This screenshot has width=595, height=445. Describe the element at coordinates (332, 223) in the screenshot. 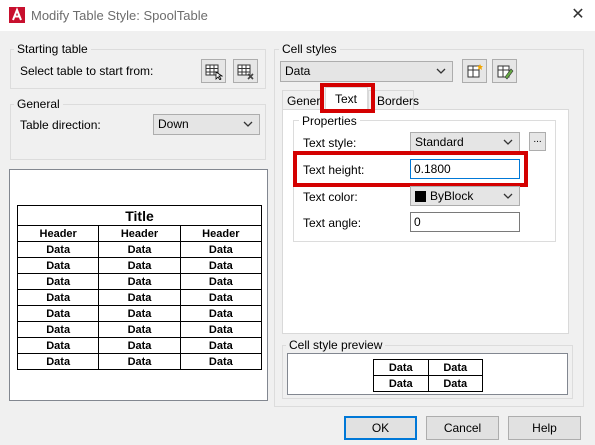

I see `text-angle-label: Text angle:` at that location.